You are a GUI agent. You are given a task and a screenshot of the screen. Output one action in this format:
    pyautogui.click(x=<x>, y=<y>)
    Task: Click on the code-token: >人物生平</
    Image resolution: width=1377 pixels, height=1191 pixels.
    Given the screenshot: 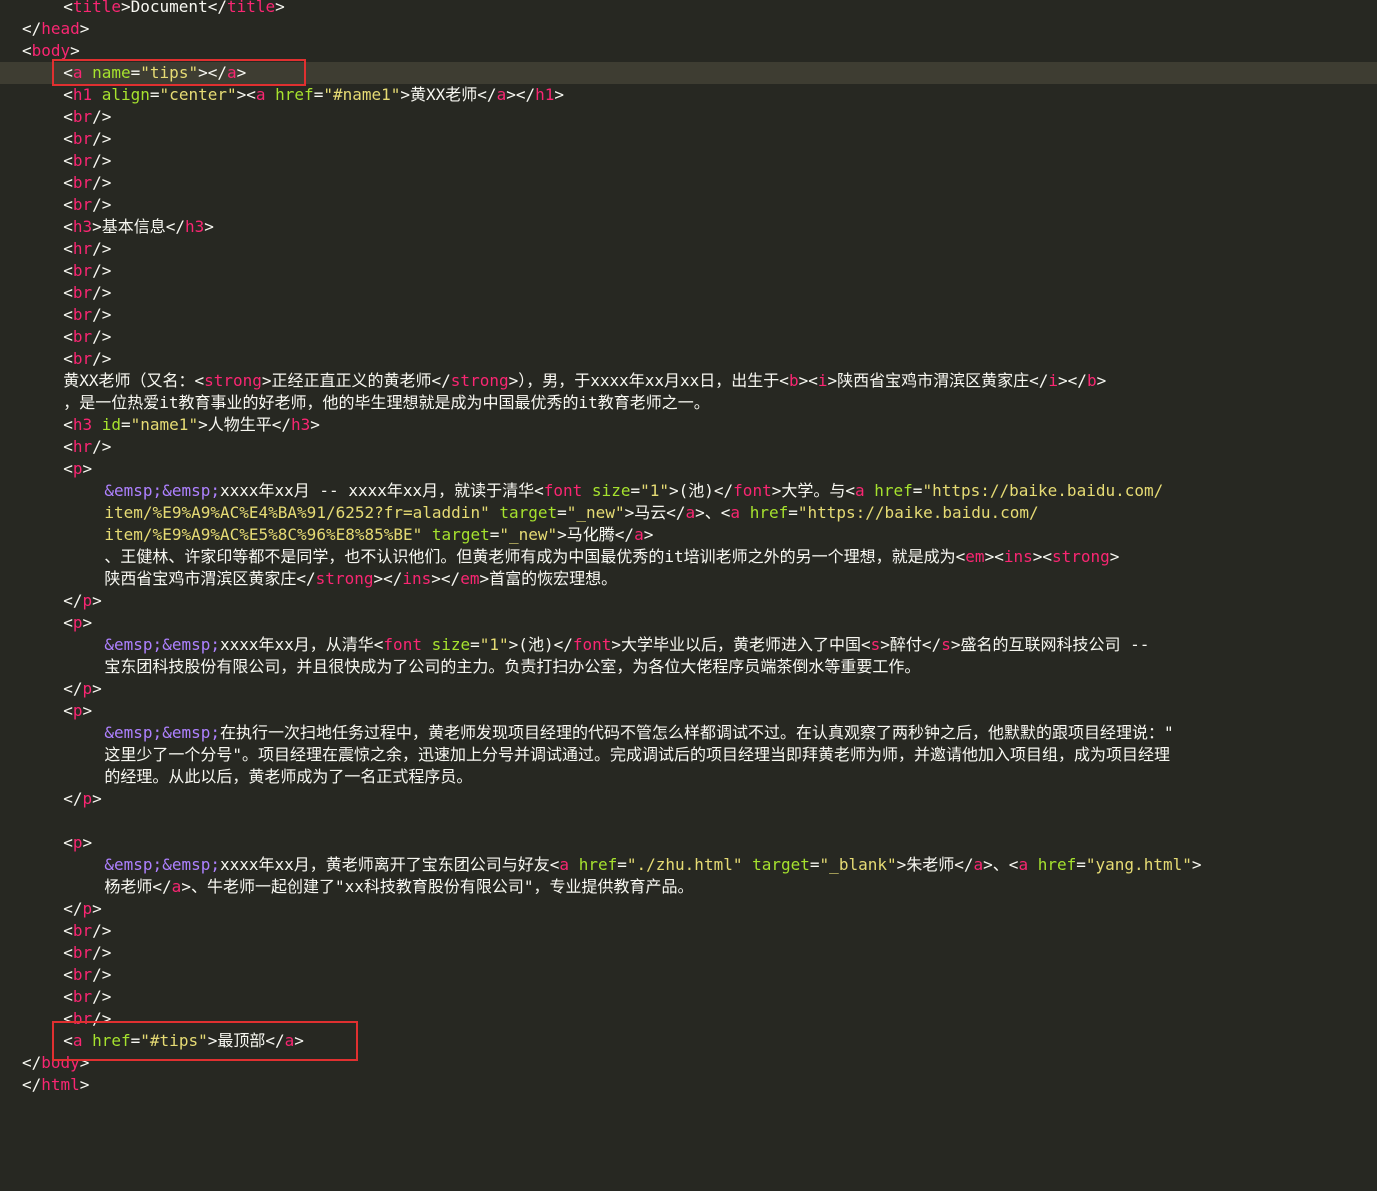 What is the action you would take?
    pyautogui.click(x=244, y=424)
    